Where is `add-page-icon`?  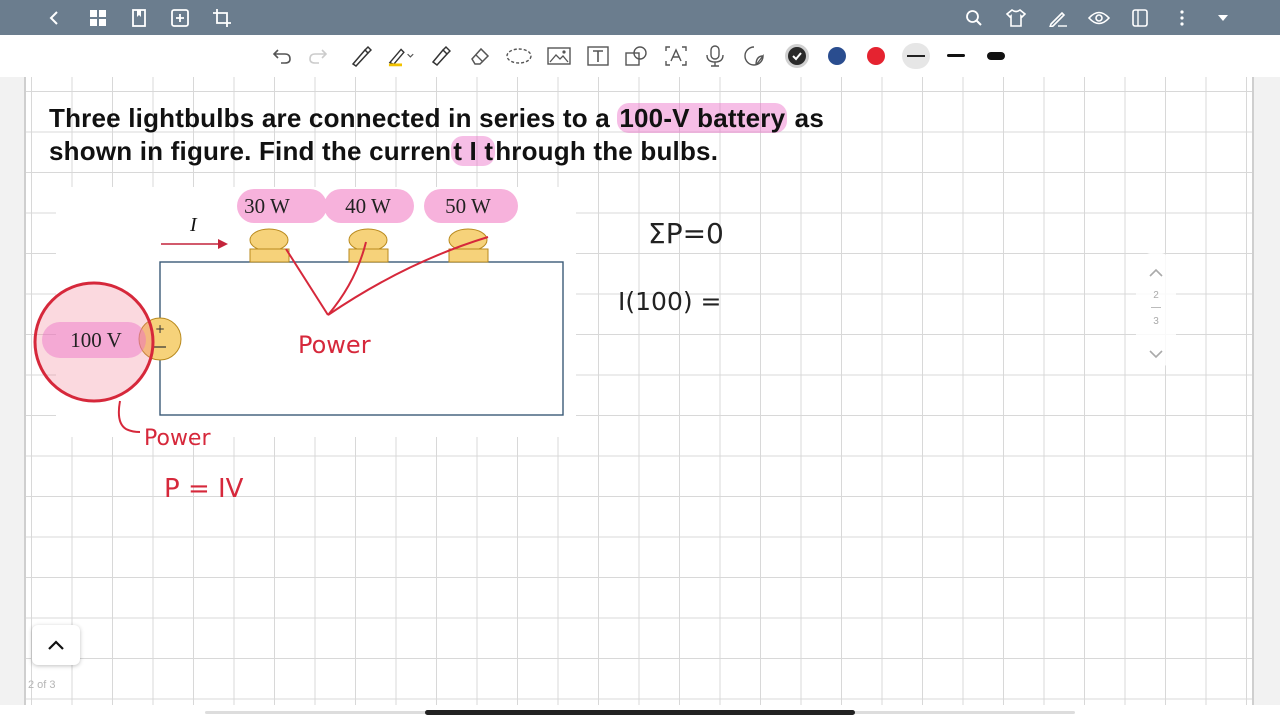
add-page-icon is located at coordinates (180, 18).